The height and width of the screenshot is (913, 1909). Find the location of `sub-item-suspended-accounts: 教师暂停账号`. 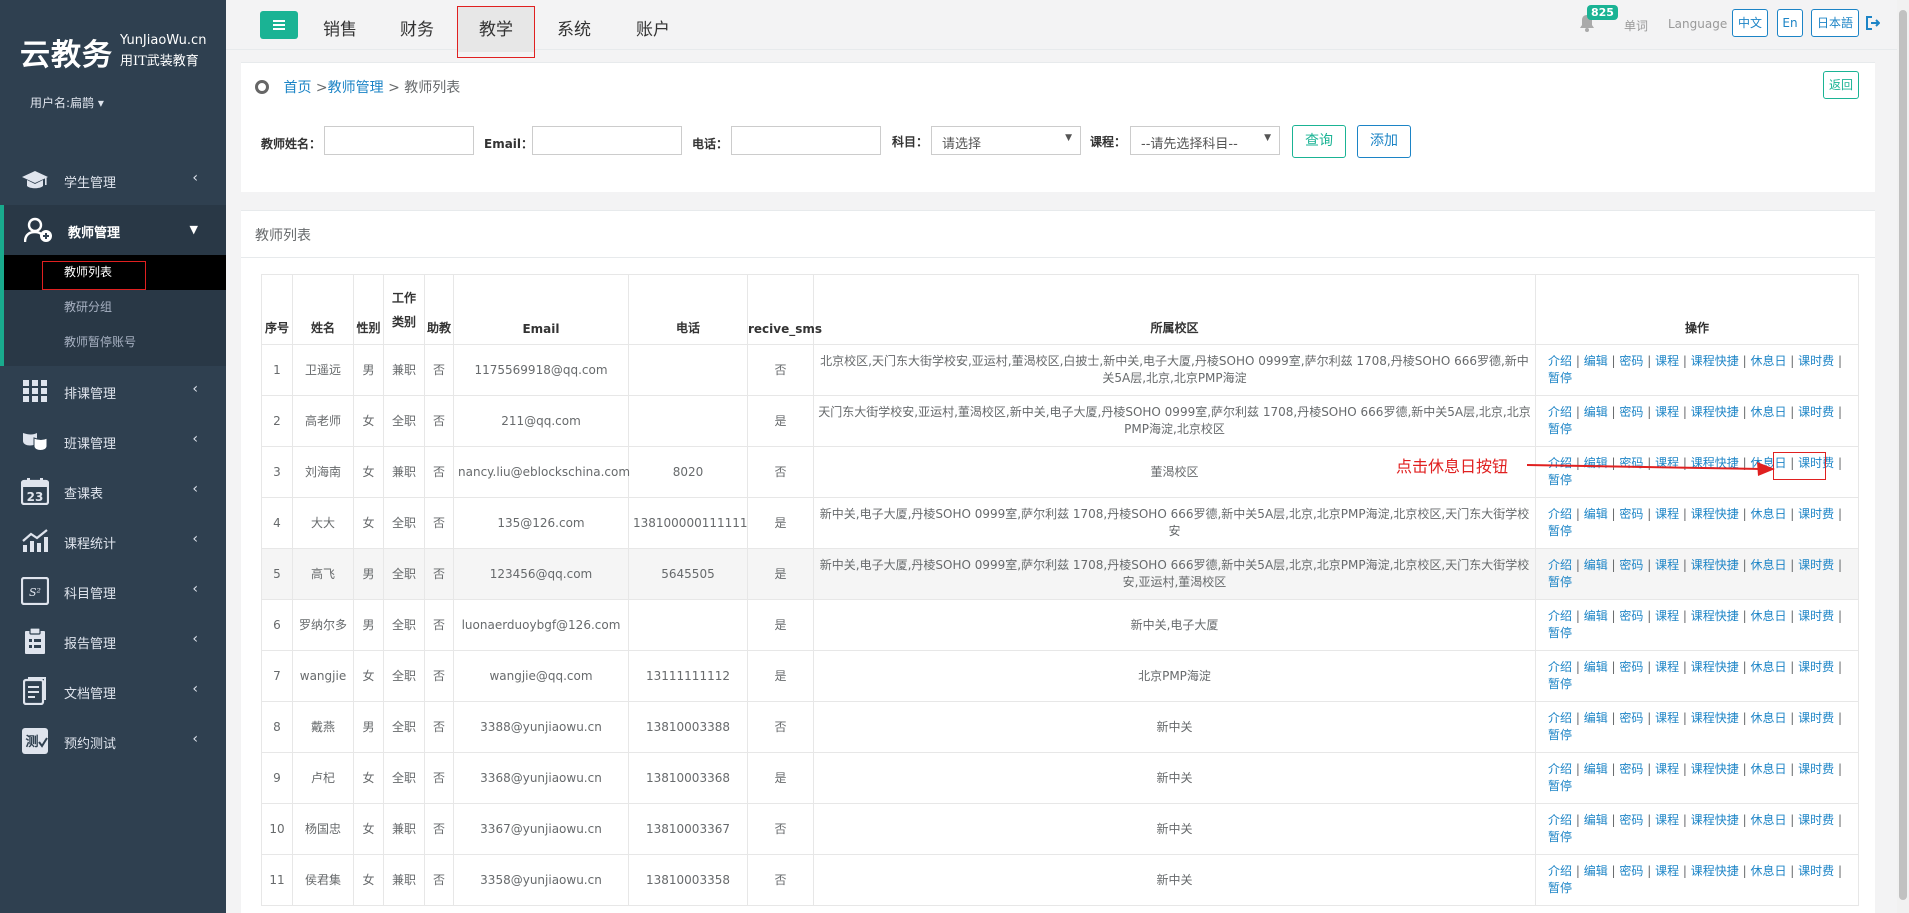

sub-item-suspended-accounts: 教师暂停账号 is located at coordinates (115, 342).